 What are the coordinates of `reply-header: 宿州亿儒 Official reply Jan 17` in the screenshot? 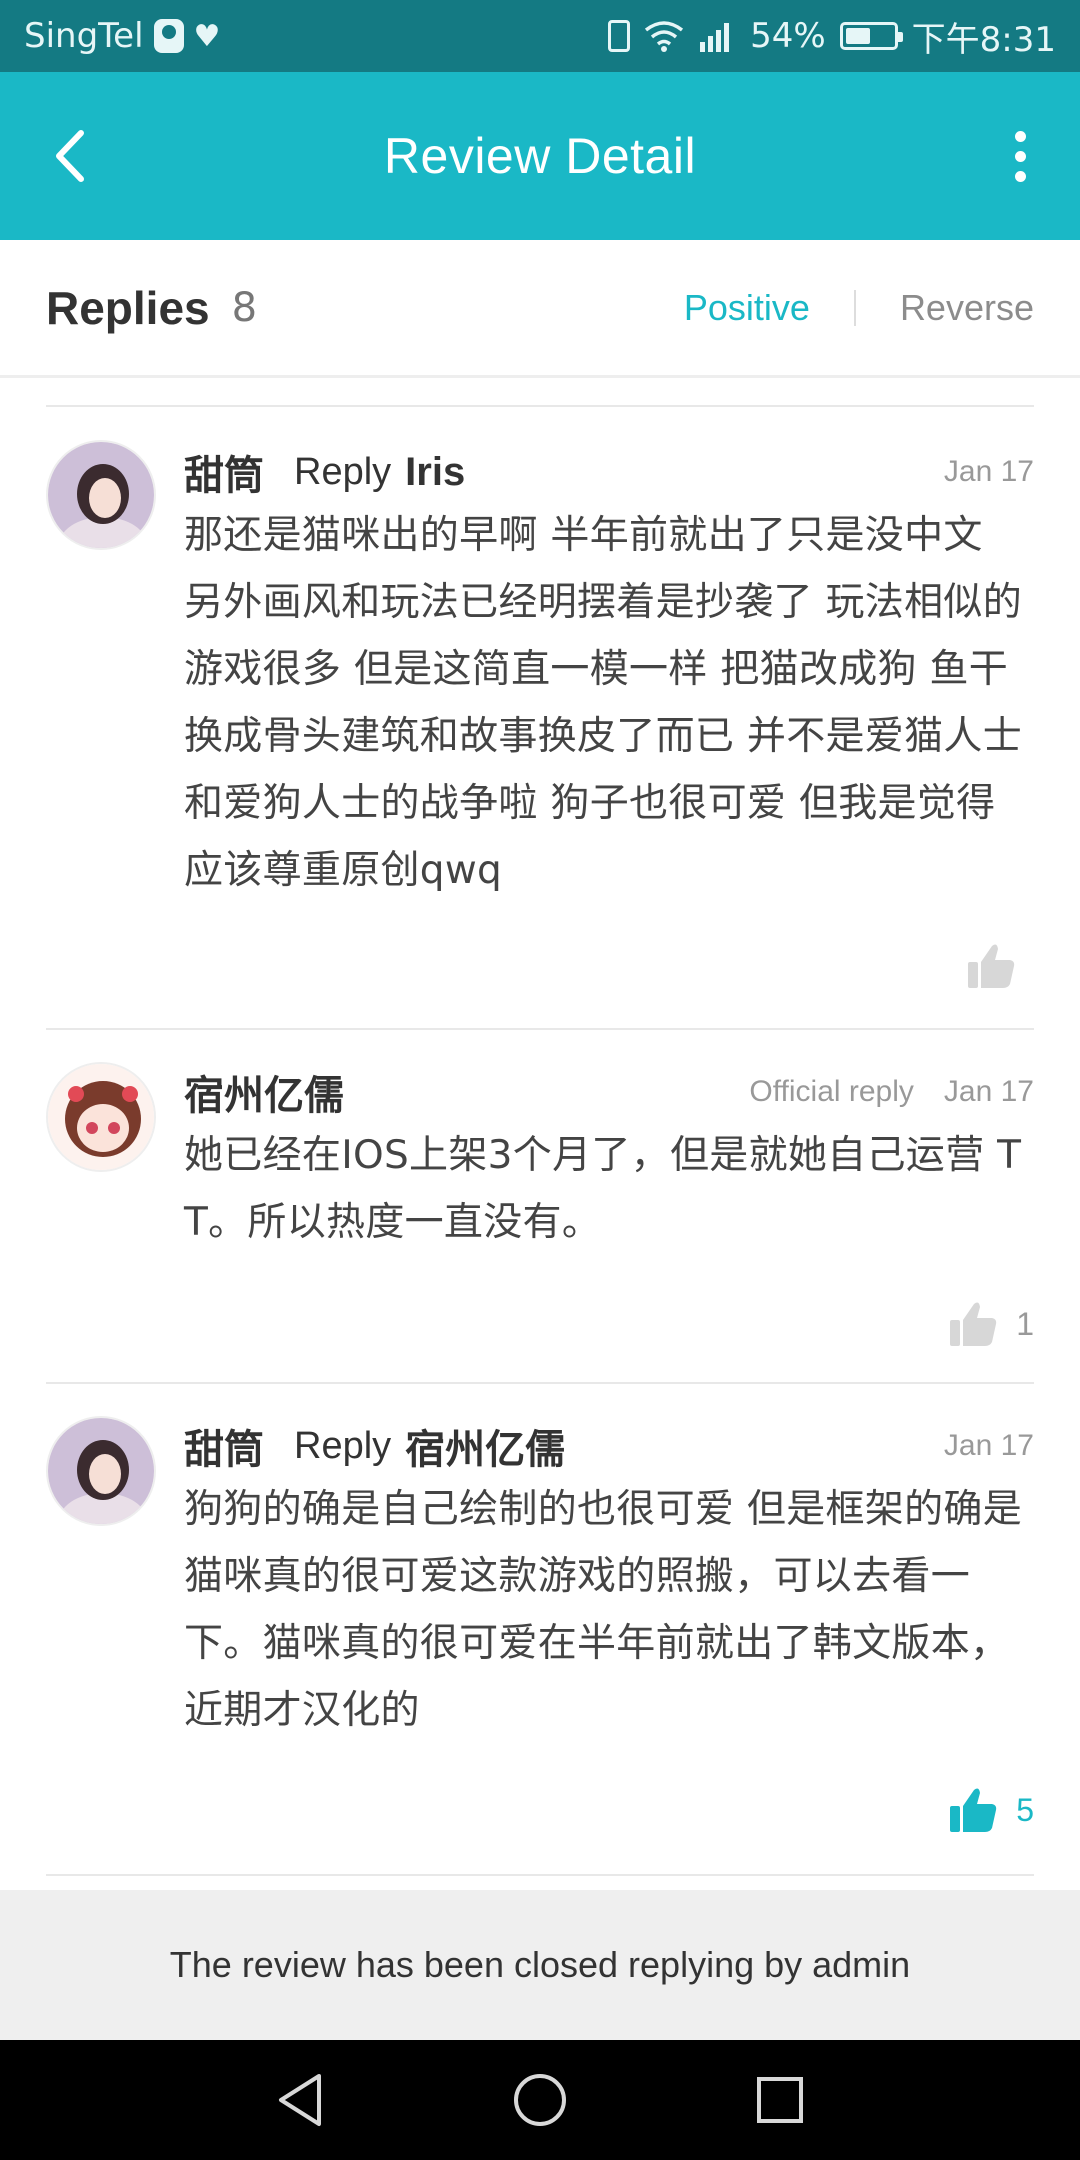 It's located at (609, 1092).